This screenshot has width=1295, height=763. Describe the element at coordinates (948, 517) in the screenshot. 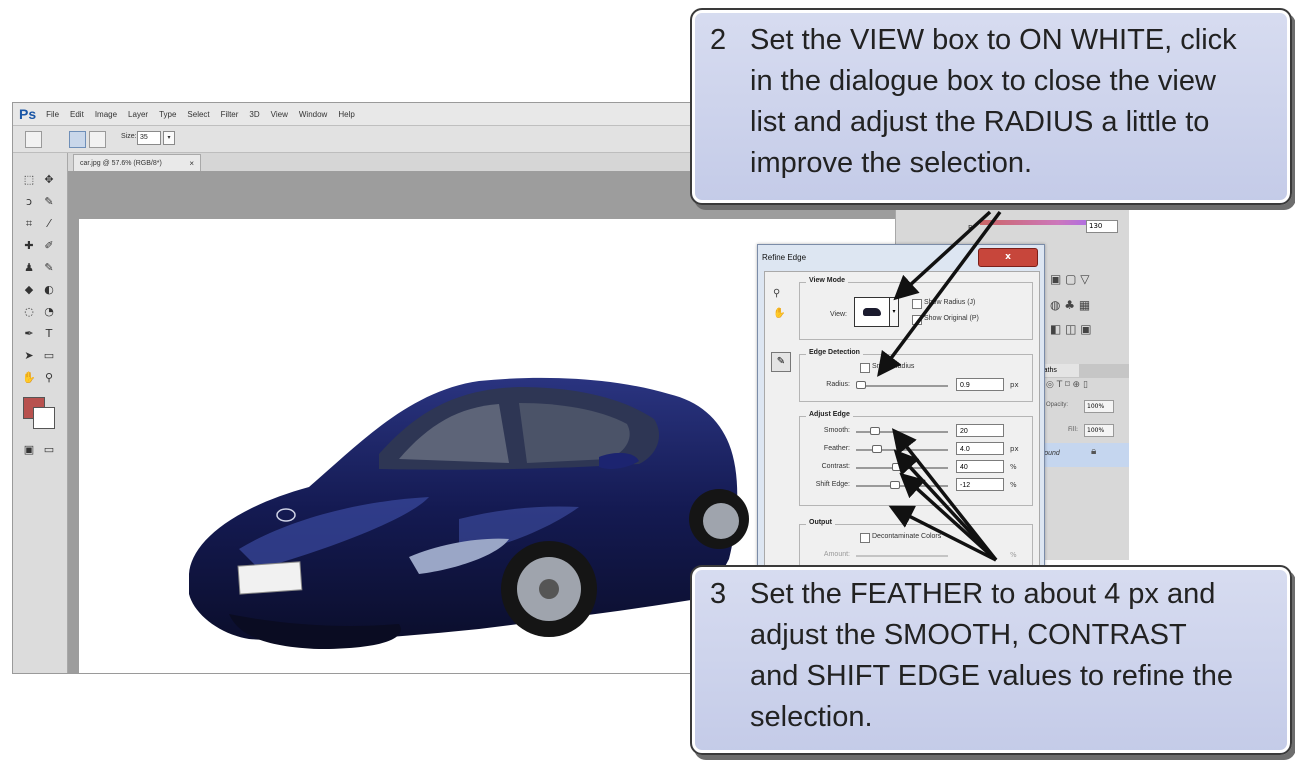

I see `arrow-to-contrast-slider` at that location.